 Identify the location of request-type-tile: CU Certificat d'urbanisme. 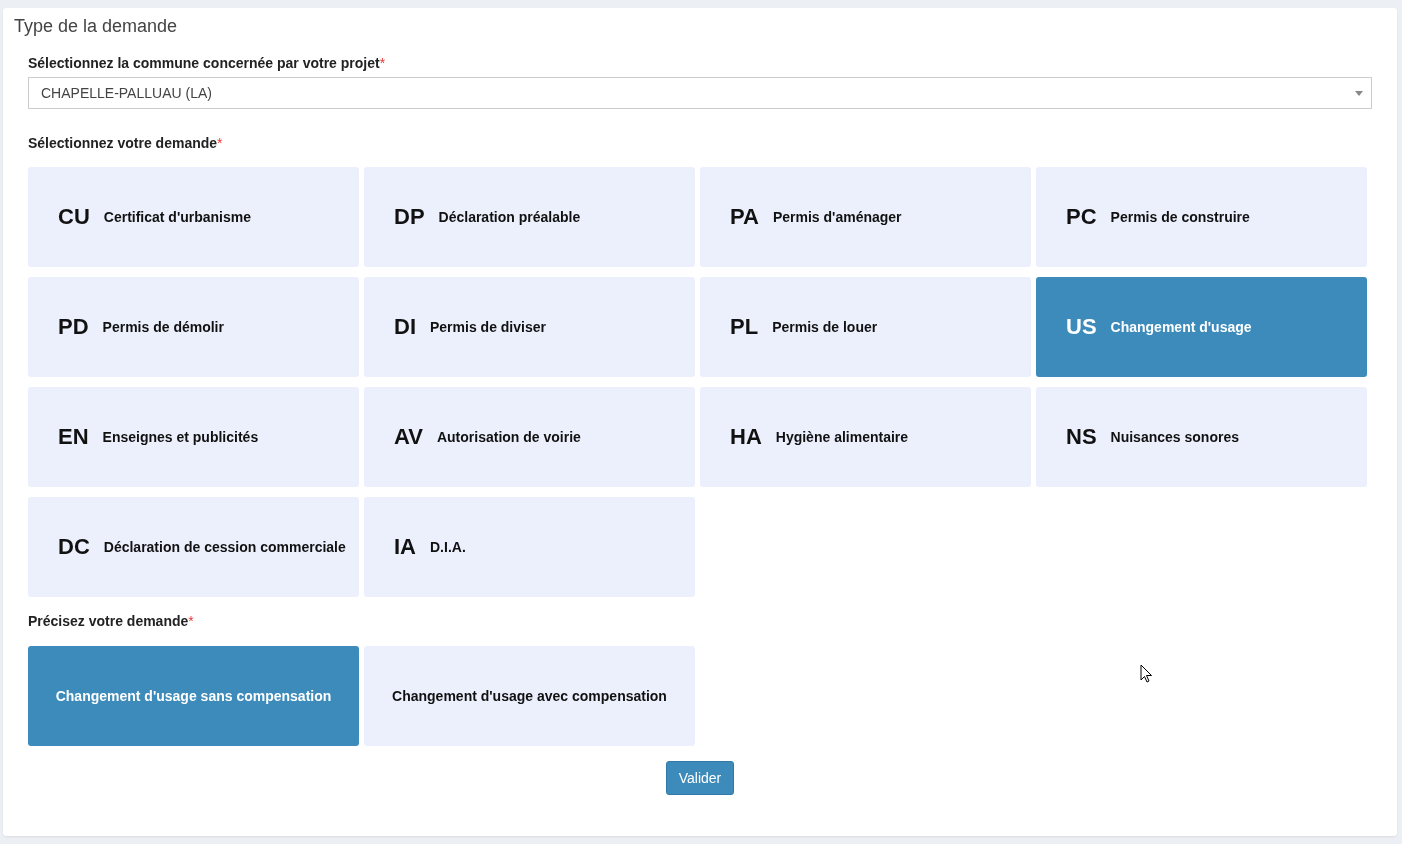
(193, 217).